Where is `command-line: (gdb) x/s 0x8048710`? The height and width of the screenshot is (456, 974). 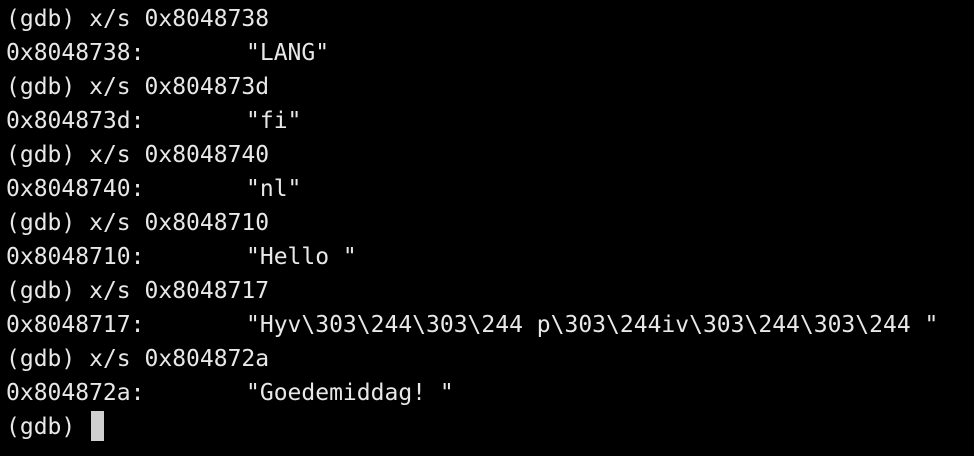
command-line: (gdb) x/s 0x8048710 is located at coordinates (490, 223).